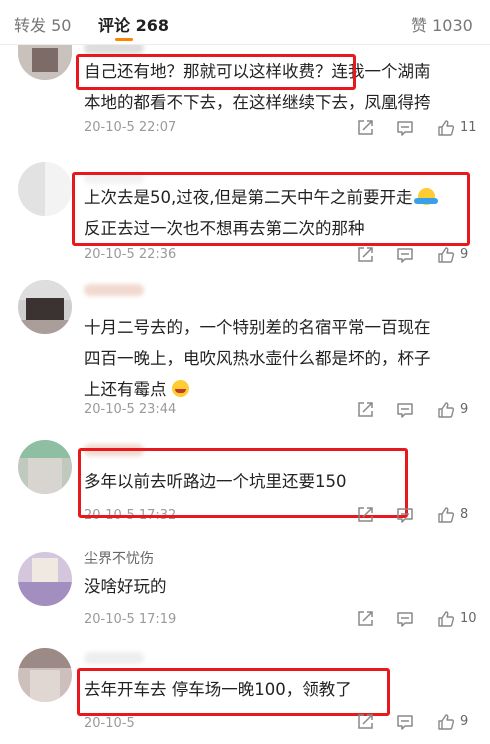  I want to click on comment-line: 十月二号去的，一个特别差的名宿平常一百现在, so click(257, 327).